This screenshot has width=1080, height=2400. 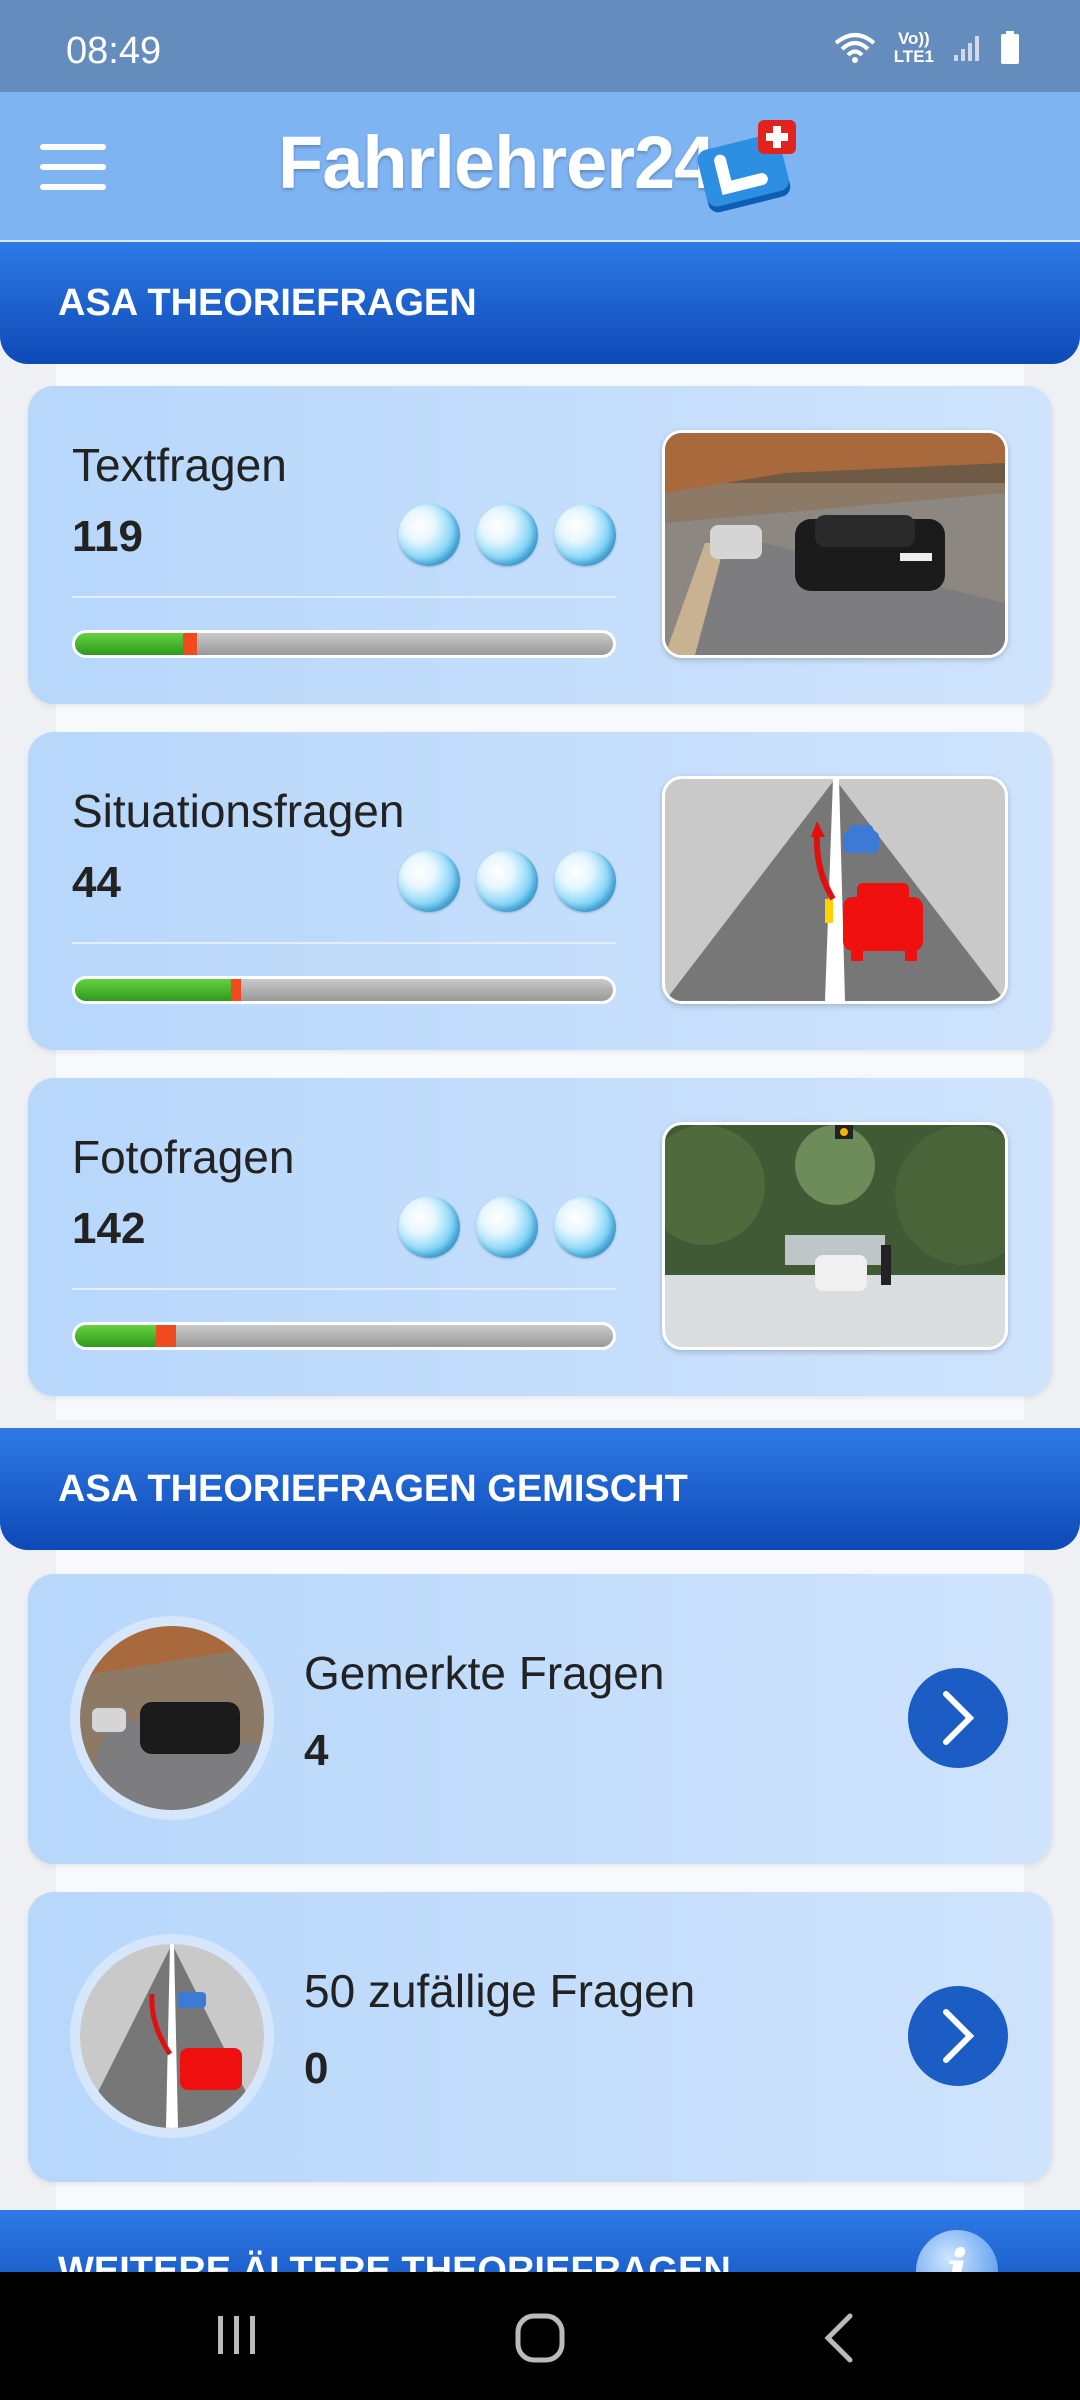 I want to click on section-header-gemischt: ASA THEORIEFRAGEN GEMISCHT, so click(x=540, y=1489).